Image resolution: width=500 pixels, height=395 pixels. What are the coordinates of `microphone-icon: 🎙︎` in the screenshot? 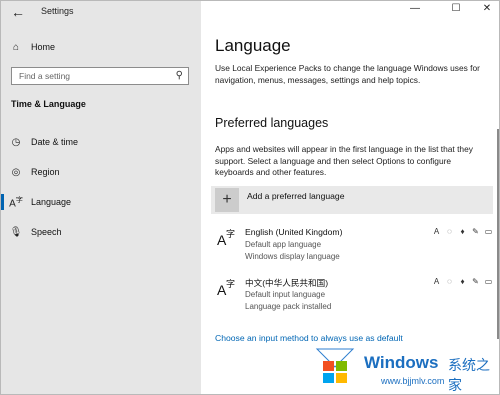 It's located at (16, 232).